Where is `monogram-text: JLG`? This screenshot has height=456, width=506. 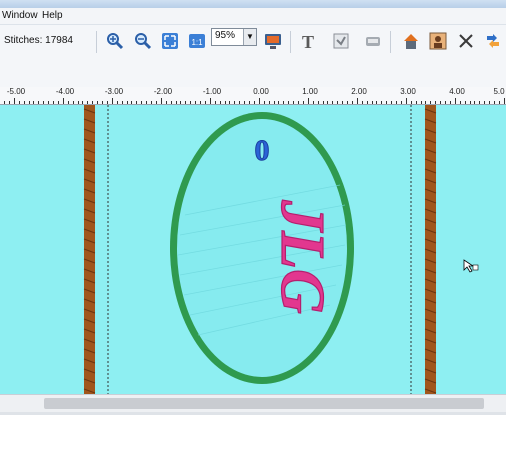 monogram-text: JLG is located at coordinates (302, 256).